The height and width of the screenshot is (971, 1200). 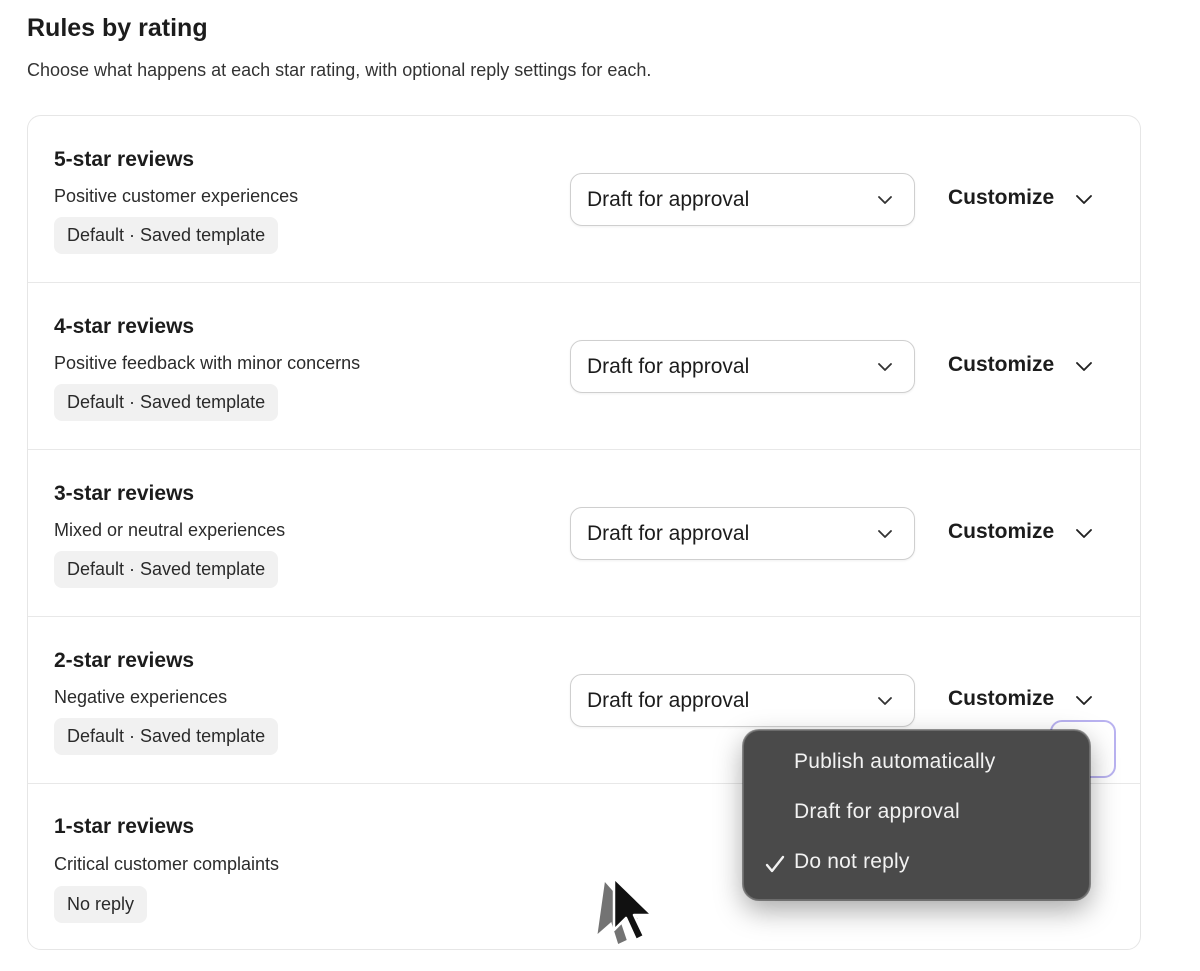 I want to click on rule-title: 1-star reviews, so click(x=124, y=826).